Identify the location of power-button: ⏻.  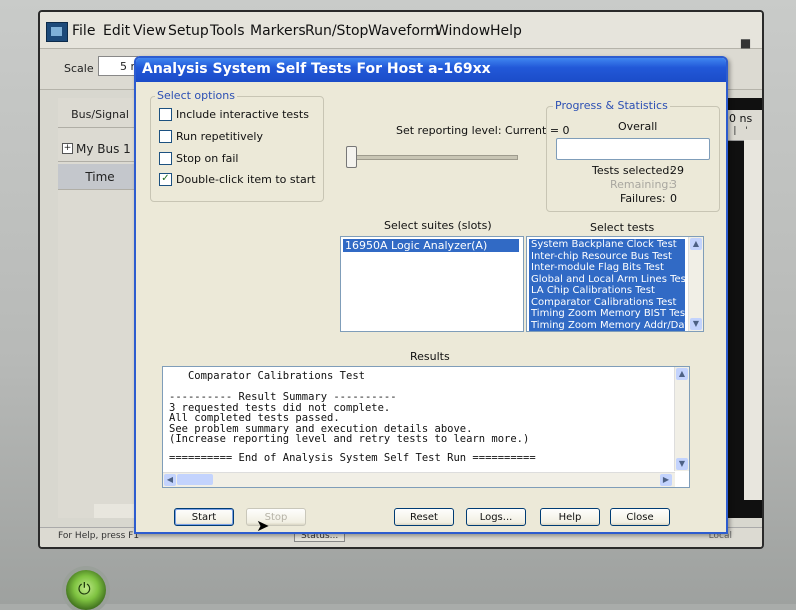
(86, 590).